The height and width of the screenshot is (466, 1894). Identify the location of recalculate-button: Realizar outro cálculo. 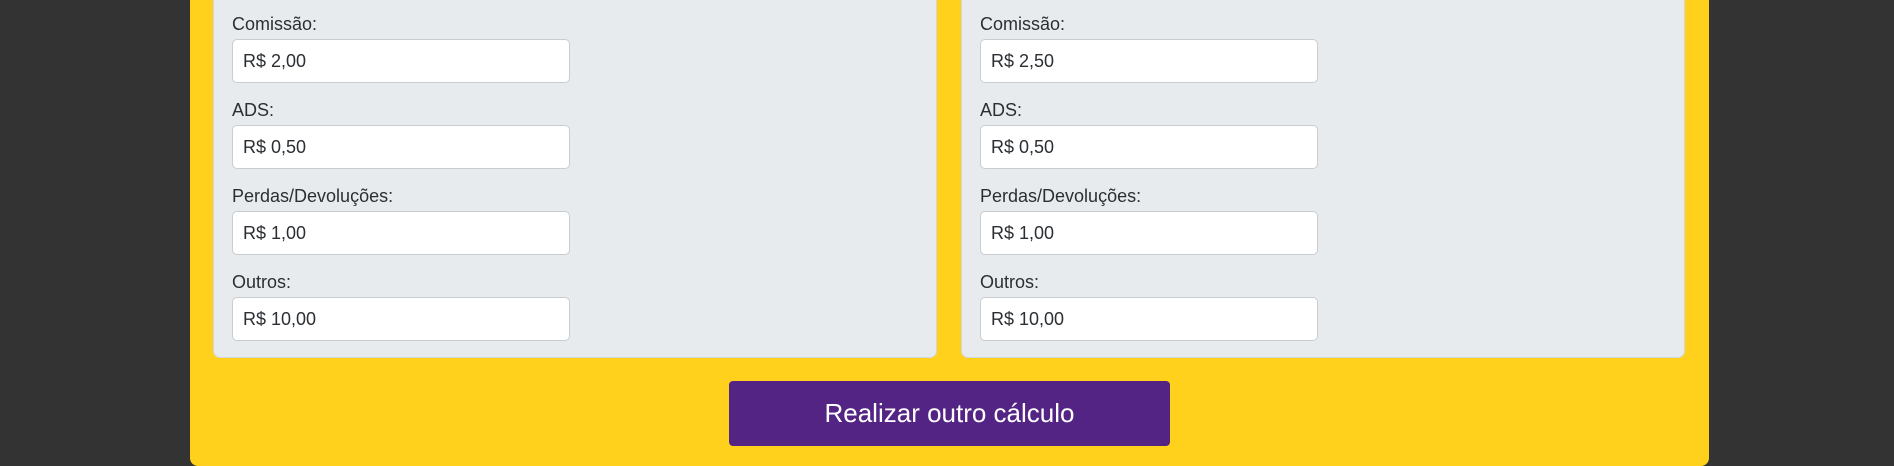
(949, 413).